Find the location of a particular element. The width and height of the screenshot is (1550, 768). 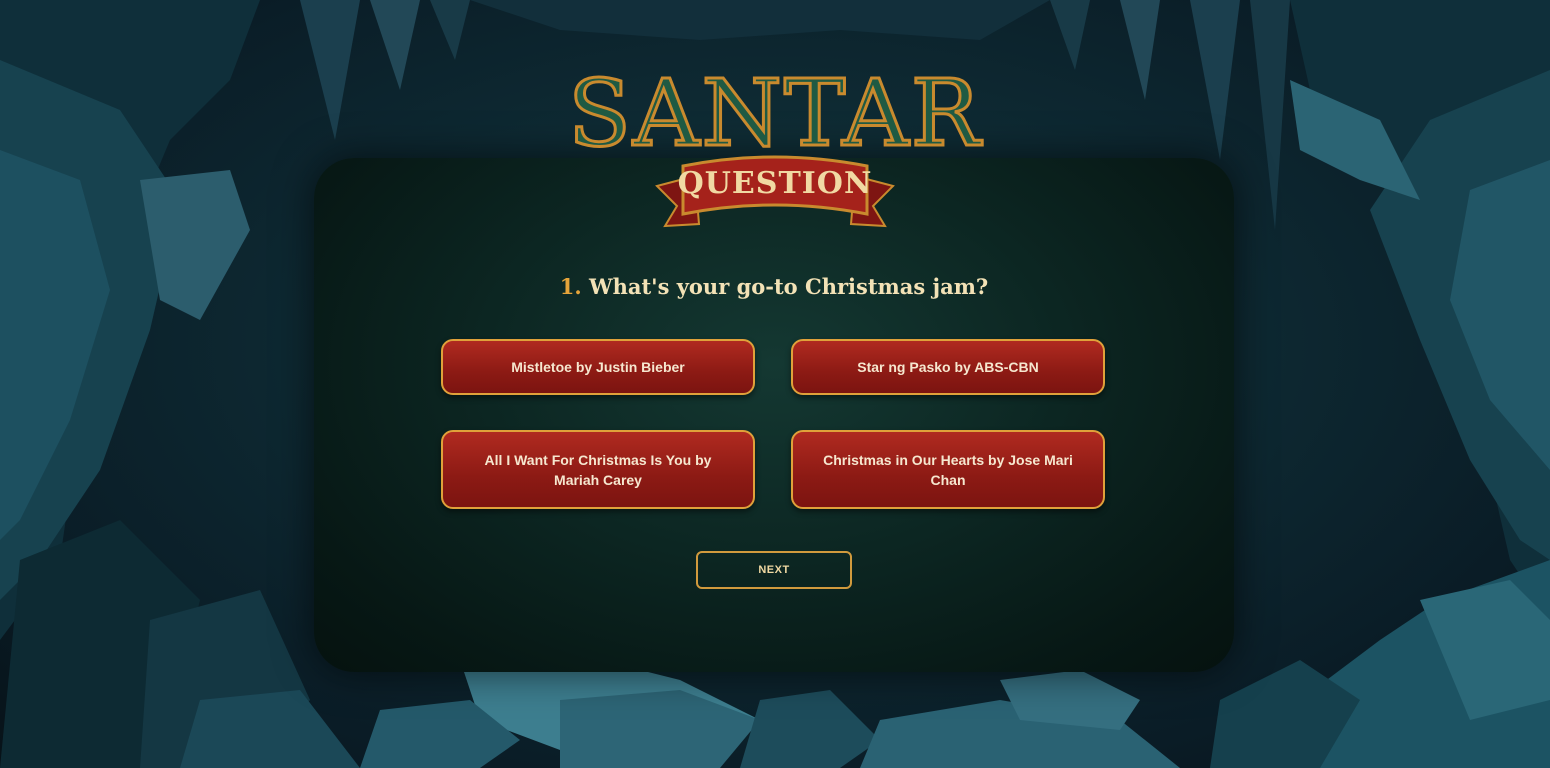

question-number: 1. is located at coordinates (570, 286).